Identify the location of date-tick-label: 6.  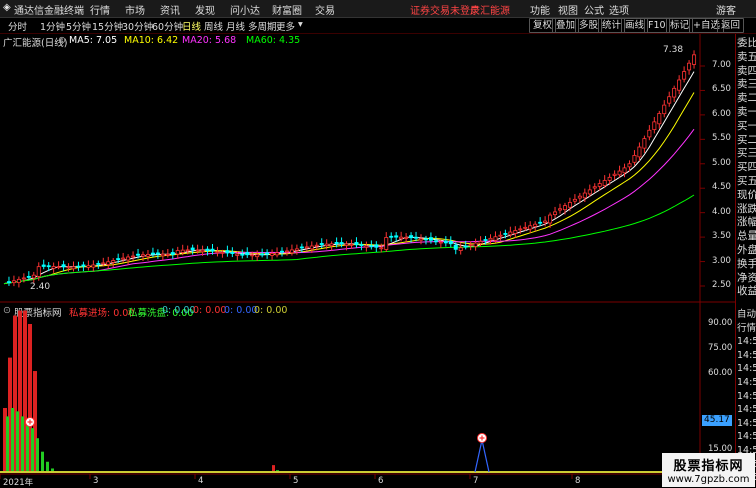
(380, 481).